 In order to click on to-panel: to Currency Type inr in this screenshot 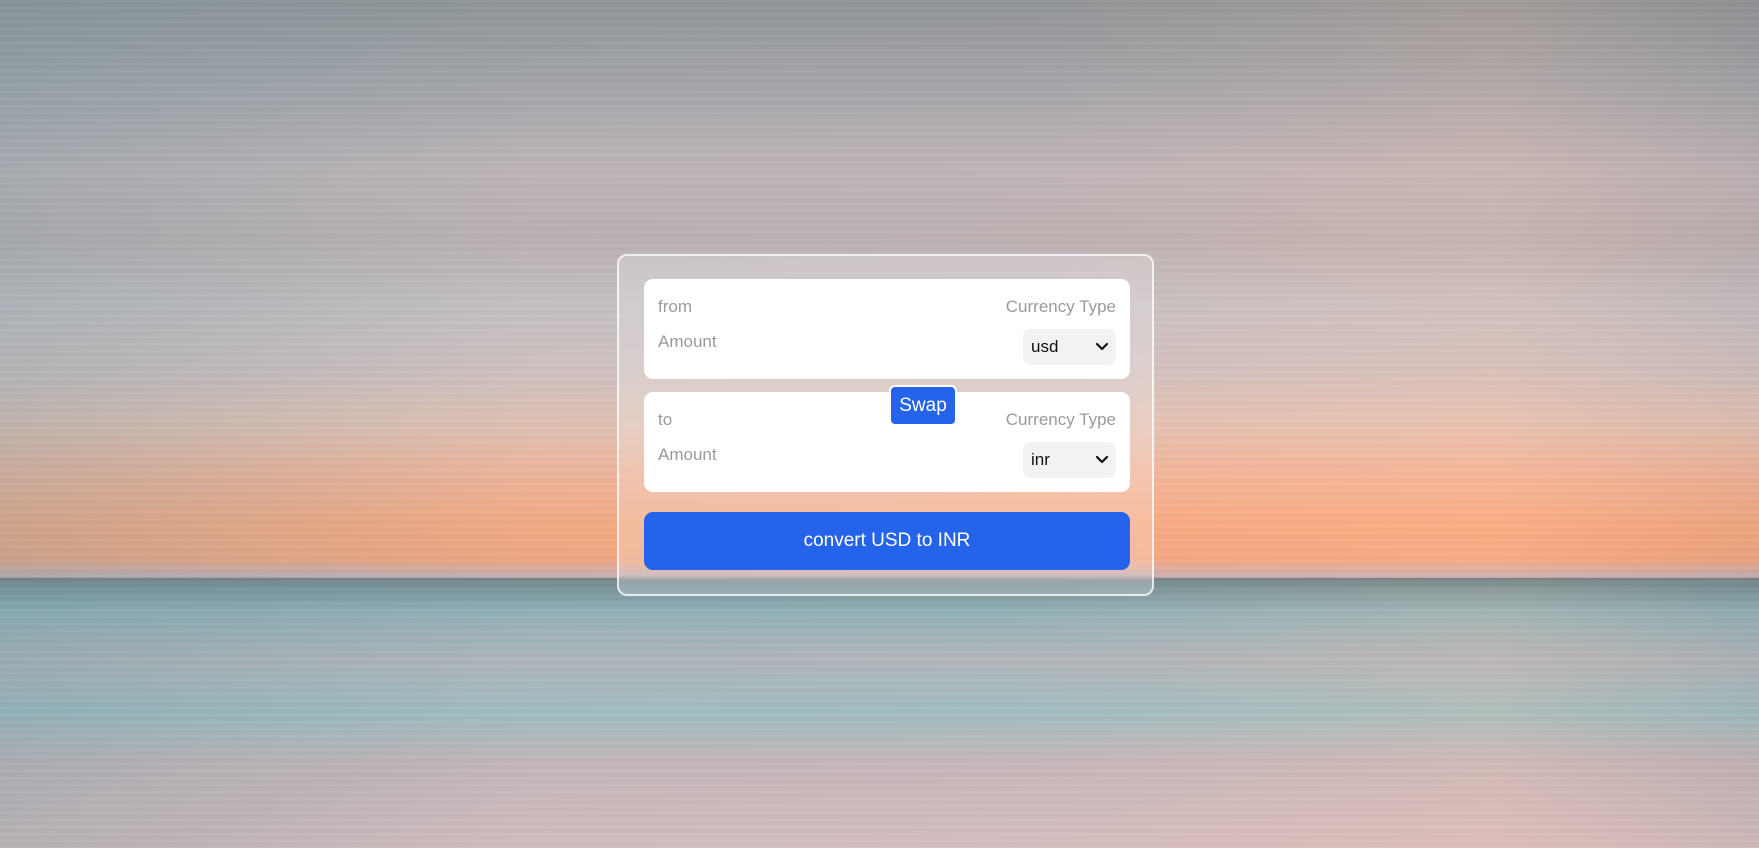, I will do `click(887, 442)`.